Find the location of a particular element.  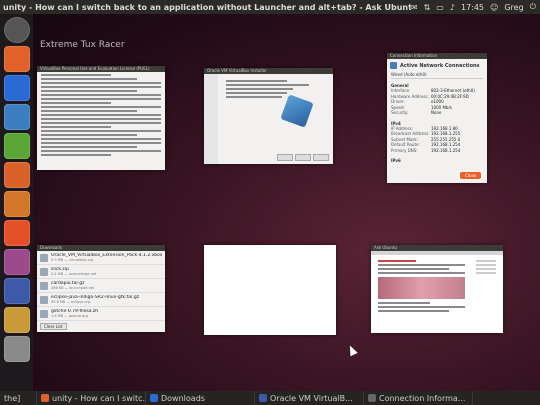

firefox-icon is located at coordinates (16, 88).